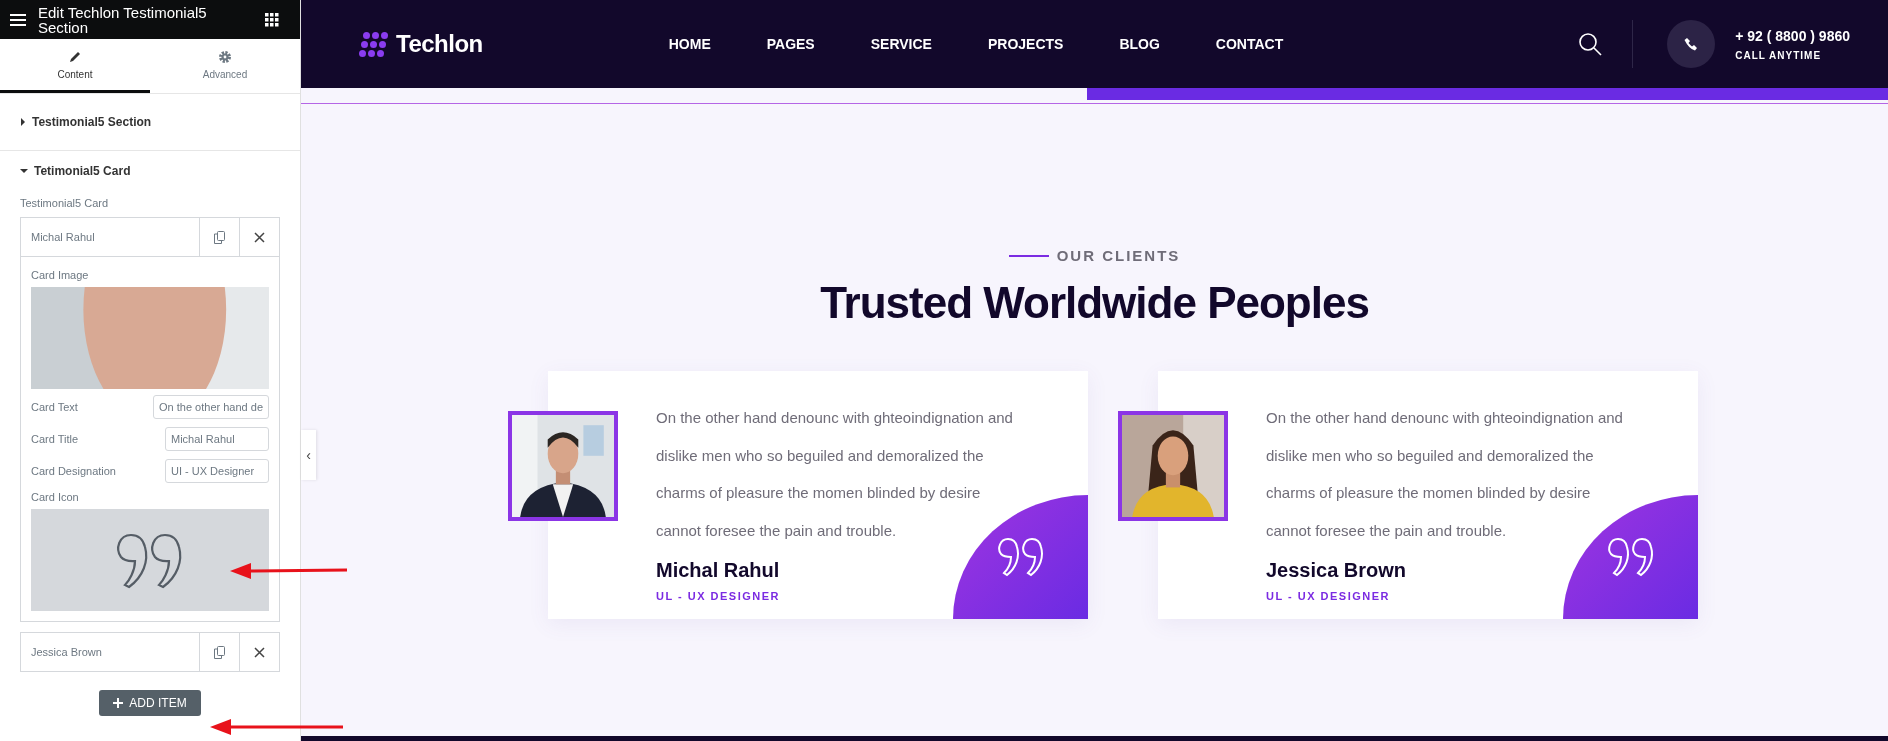 The height and width of the screenshot is (741, 1888). What do you see at coordinates (75, 56) in the screenshot?
I see `pencil-icon` at bounding box center [75, 56].